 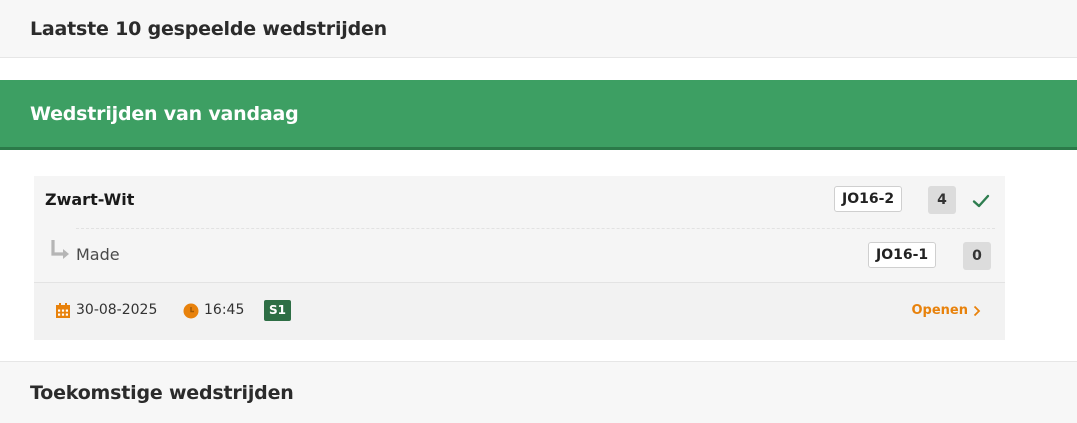 I want to click on clock-icon, so click(x=191, y=311).